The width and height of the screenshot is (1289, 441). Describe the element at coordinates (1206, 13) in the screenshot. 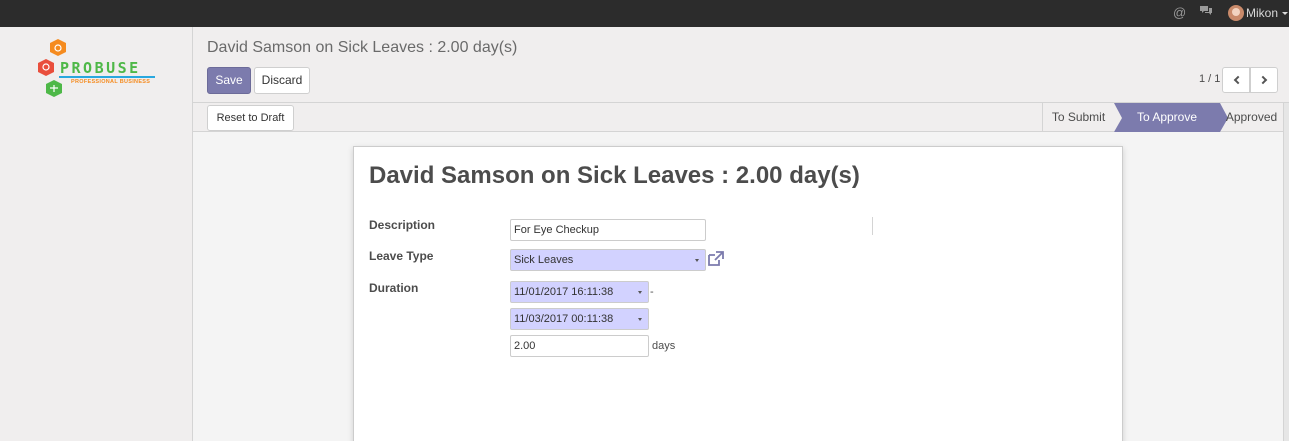

I see `chat-bubbles-icon` at that location.